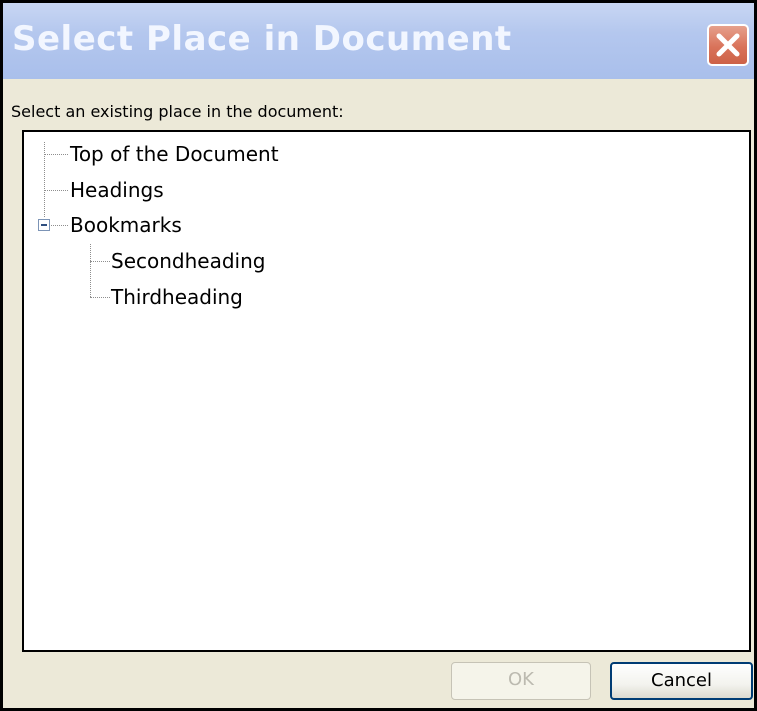 Image resolution: width=757 pixels, height=711 pixels. Describe the element at coordinates (117, 190) in the screenshot. I see `tree-item-headings: Headings` at that location.